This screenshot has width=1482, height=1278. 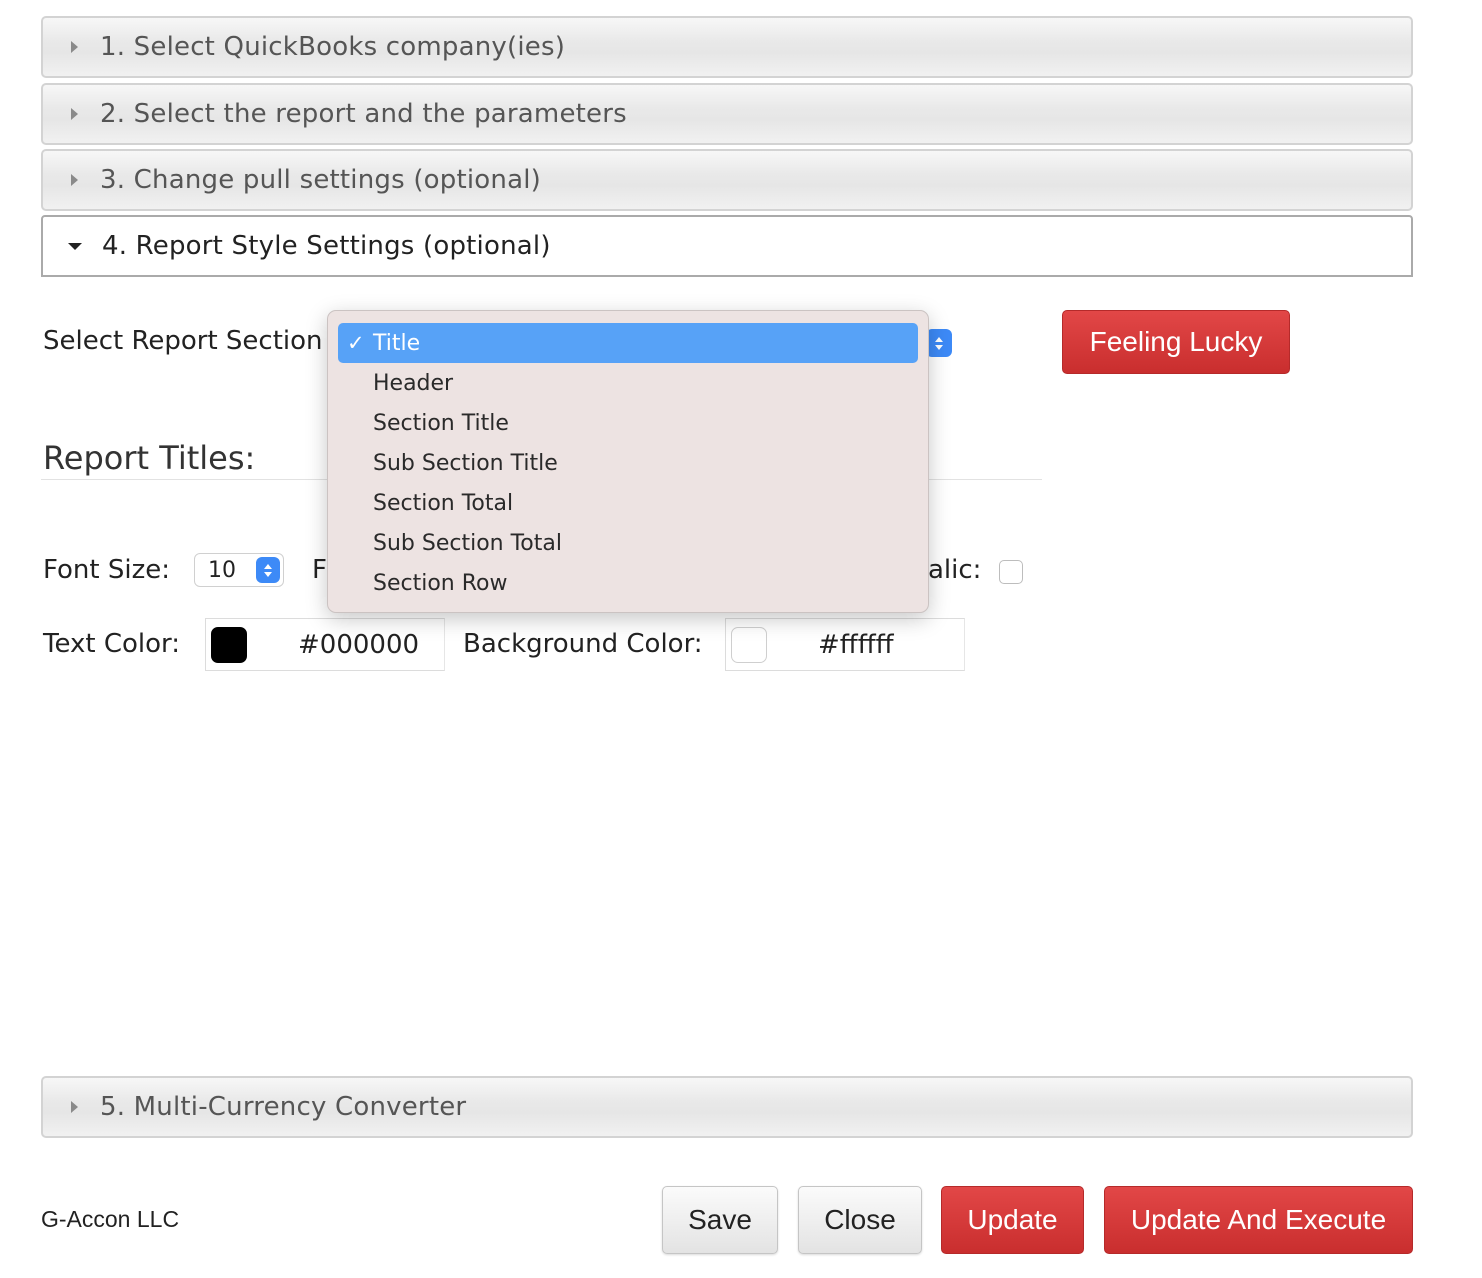 I want to click on checkmark-icon: ✓, so click(x=356, y=343).